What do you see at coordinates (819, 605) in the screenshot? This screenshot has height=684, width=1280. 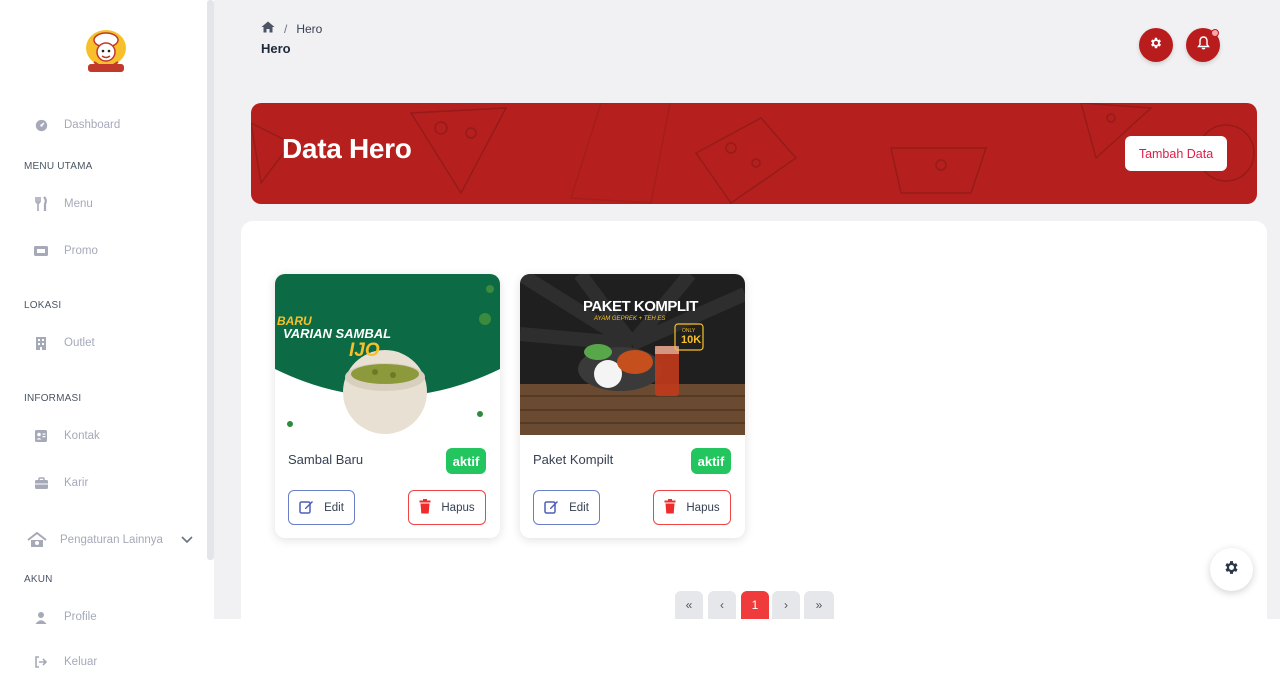 I see `pagination-last: »` at bounding box center [819, 605].